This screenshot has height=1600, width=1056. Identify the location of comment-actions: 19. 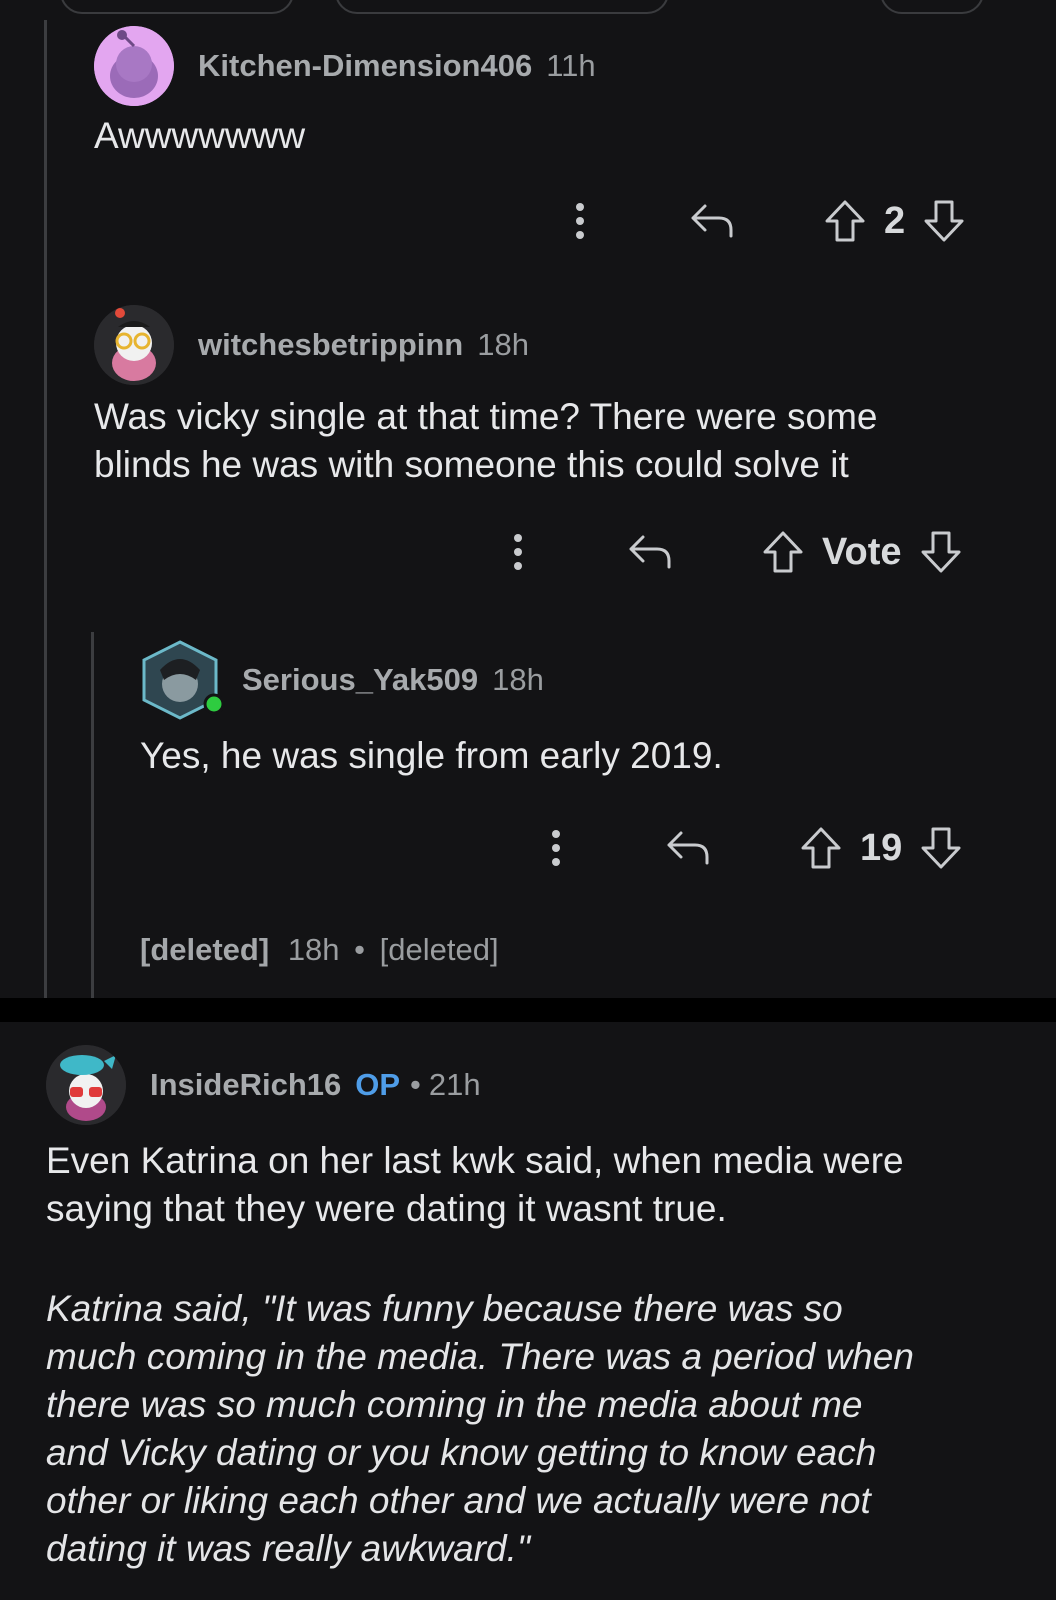
(749, 848).